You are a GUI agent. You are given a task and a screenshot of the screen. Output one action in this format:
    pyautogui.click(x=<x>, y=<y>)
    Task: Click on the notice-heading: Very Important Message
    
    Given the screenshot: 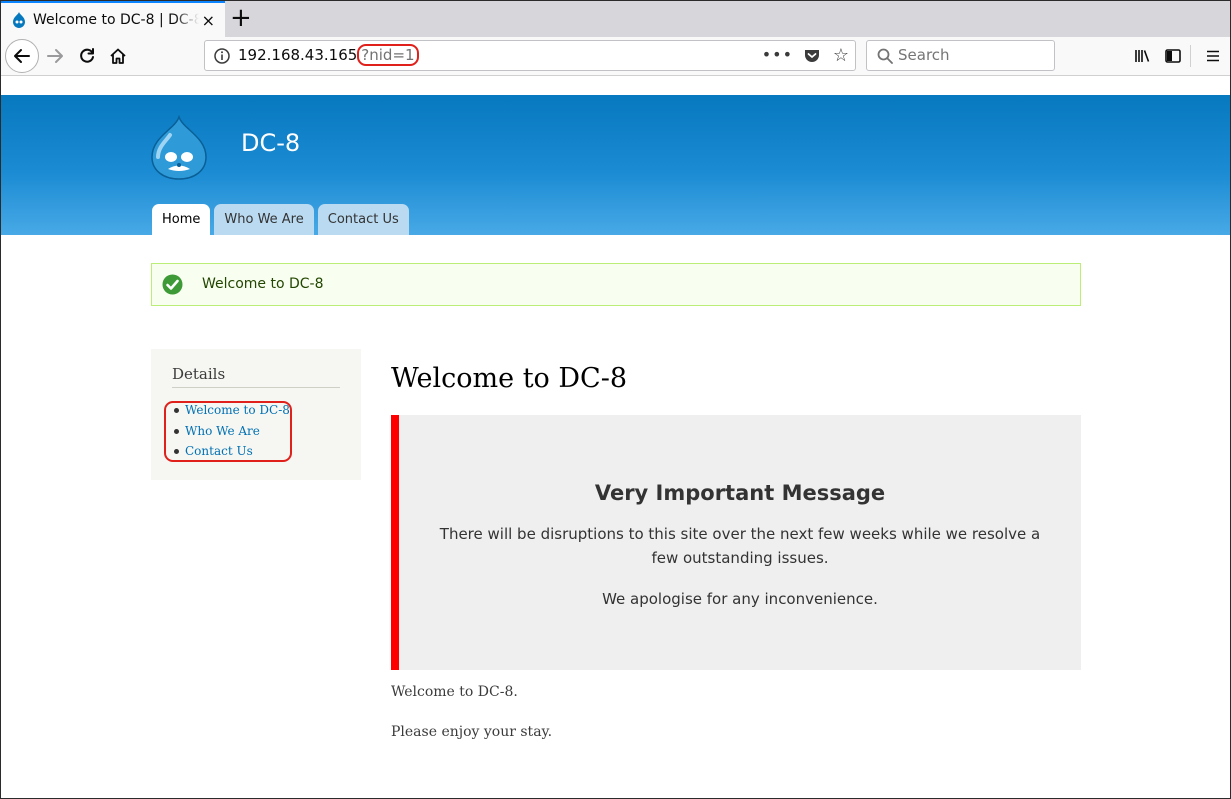 What is the action you would take?
    pyautogui.click(x=740, y=493)
    